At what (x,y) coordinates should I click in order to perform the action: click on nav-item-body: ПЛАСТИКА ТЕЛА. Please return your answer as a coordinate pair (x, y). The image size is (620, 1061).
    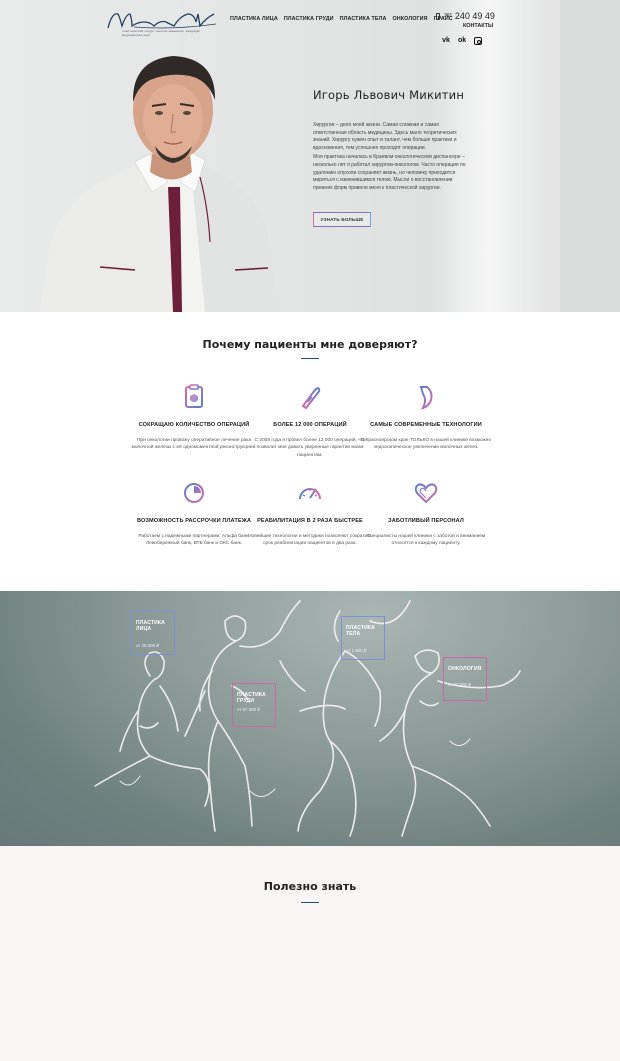
    Looking at the image, I should click on (363, 19).